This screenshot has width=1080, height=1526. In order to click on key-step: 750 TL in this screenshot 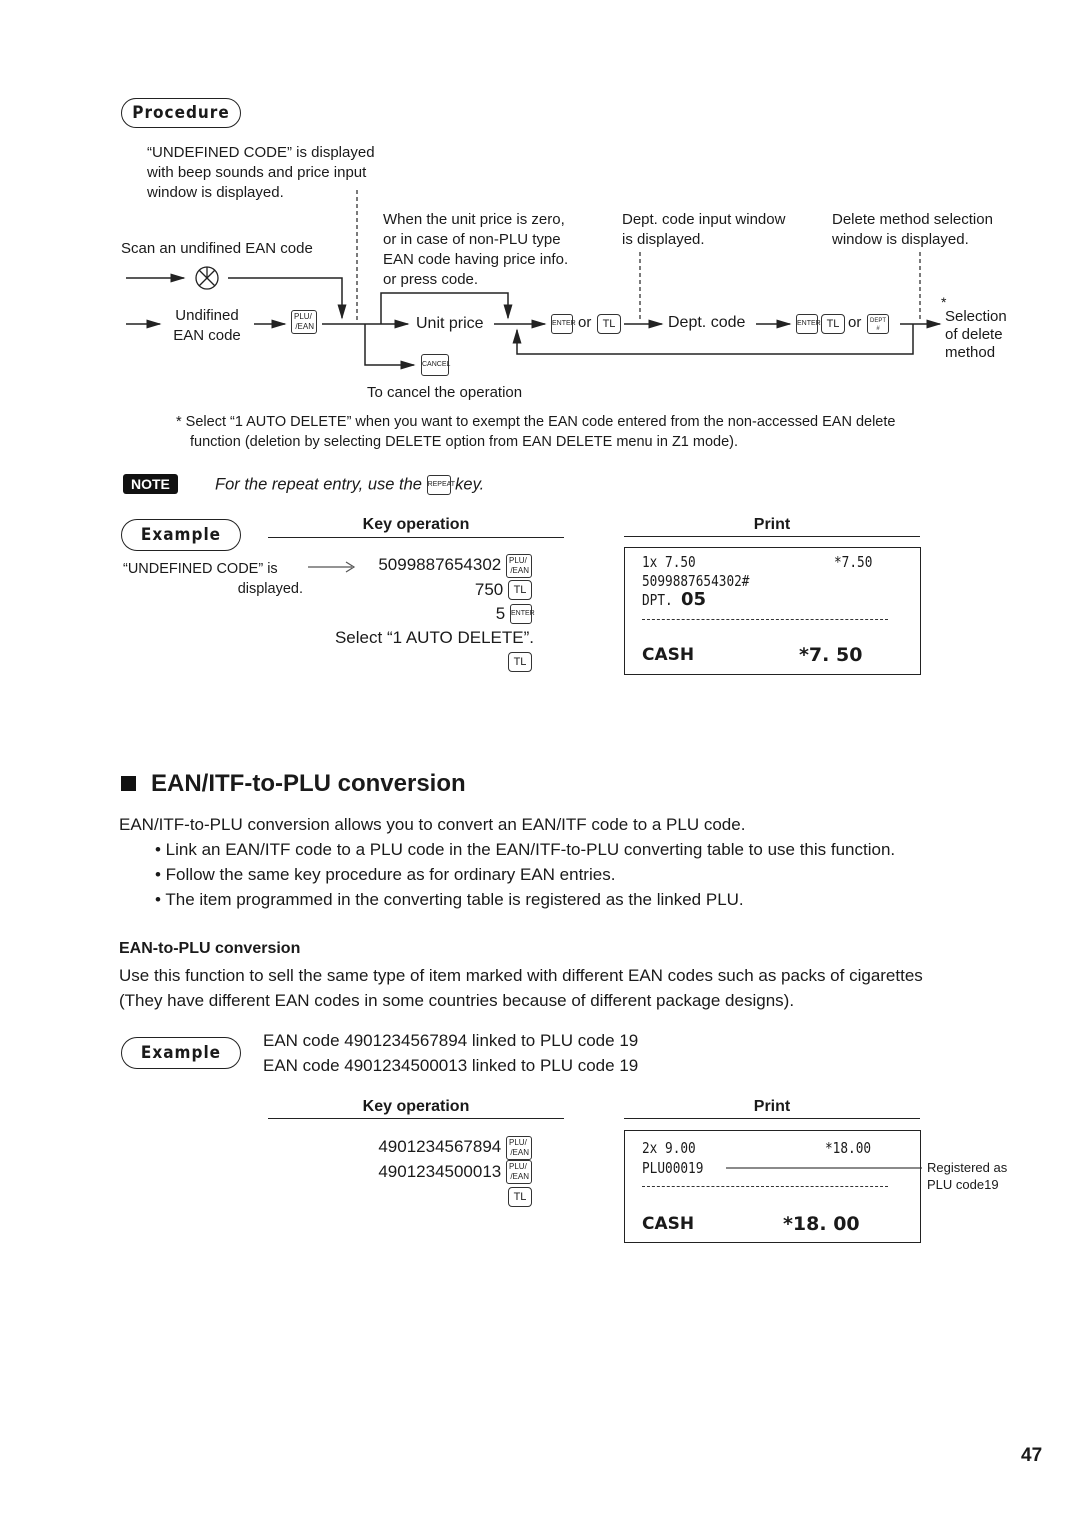, I will do `click(416, 590)`.